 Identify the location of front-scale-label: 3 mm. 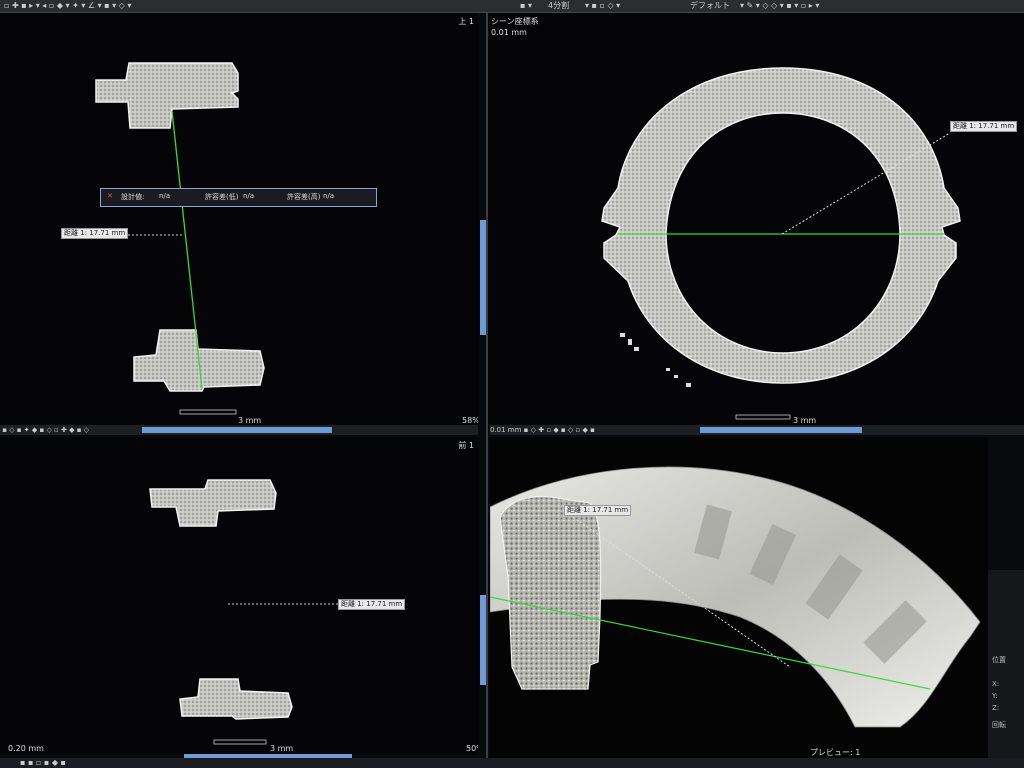
(282, 748).